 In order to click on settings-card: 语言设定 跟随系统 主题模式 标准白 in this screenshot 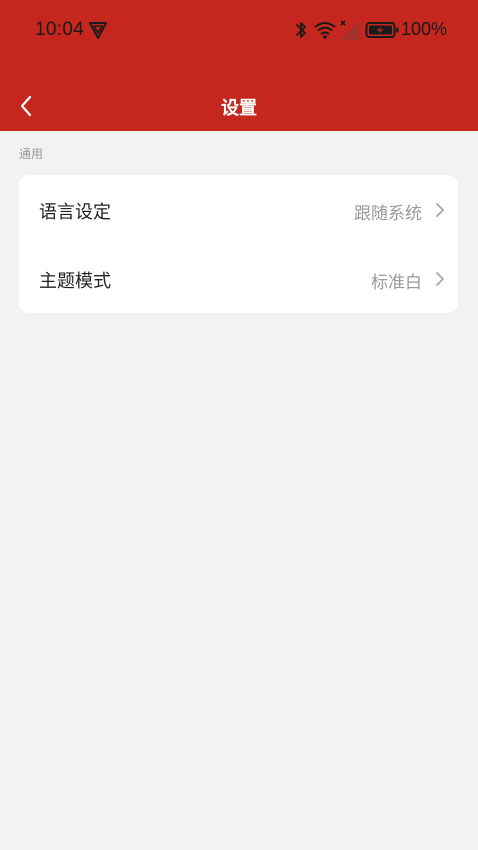, I will do `click(238, 244)`.